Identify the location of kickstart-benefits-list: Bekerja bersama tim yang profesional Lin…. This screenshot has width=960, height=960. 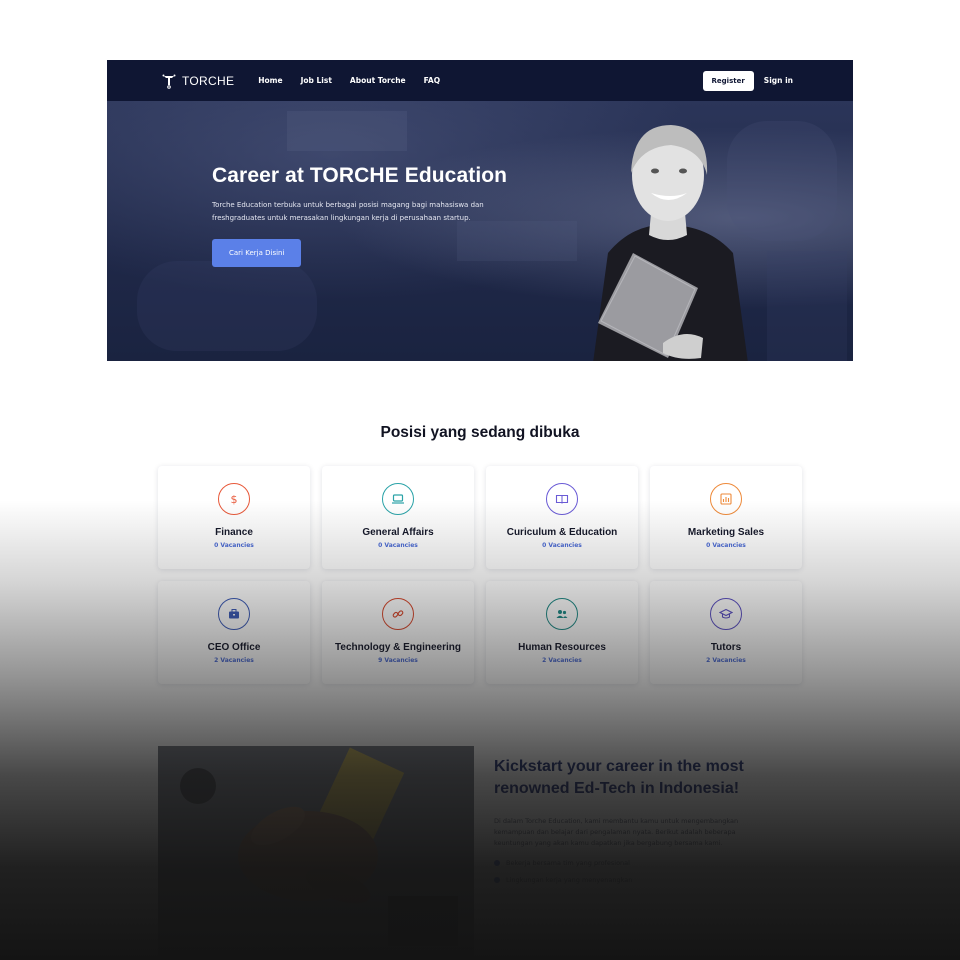
(629, 871).